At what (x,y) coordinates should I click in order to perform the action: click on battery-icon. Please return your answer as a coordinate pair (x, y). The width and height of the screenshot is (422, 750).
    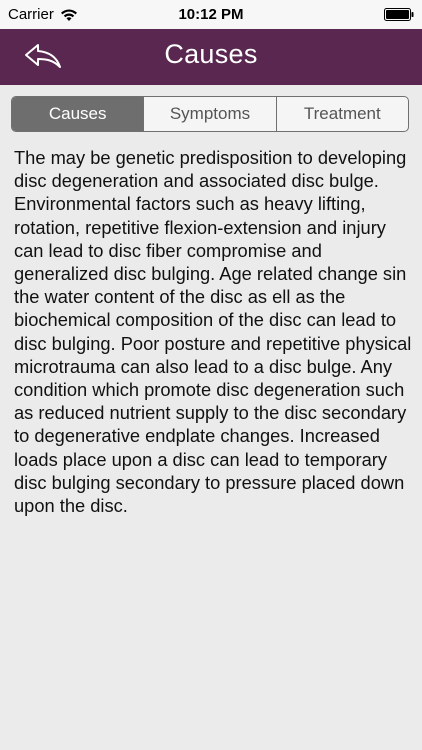
    Looking at the image, I should click on (399, 14).